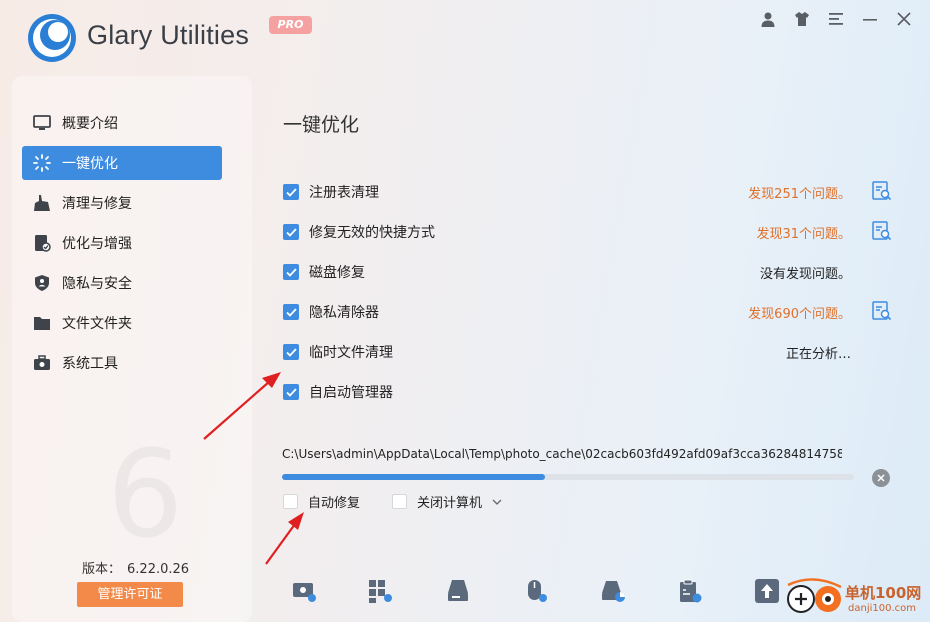 The height and width of the screenshot is (622, 930). What do you see at coordinates (304, 591) in the screenshot?
I see `disk-cleanup-icon` at bounding box center [304, 591].